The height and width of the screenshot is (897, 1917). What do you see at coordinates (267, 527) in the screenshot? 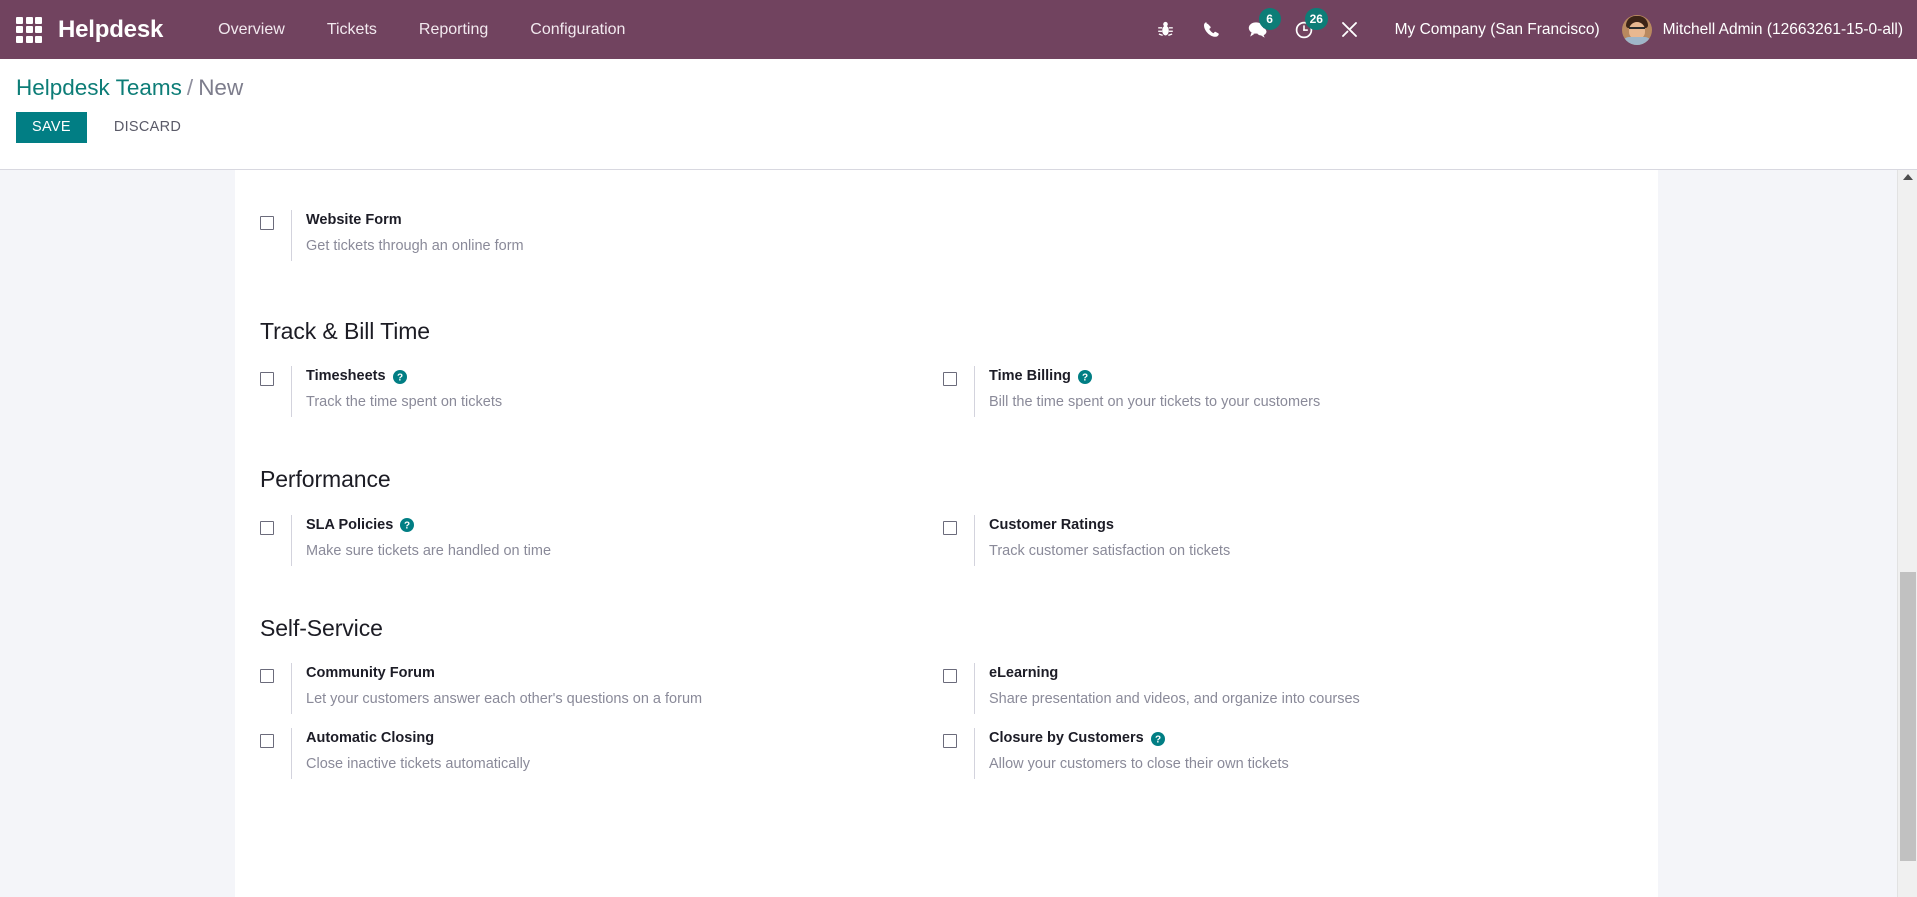
I see `sla-policies-checkbox` at bounding box center [267, 527].